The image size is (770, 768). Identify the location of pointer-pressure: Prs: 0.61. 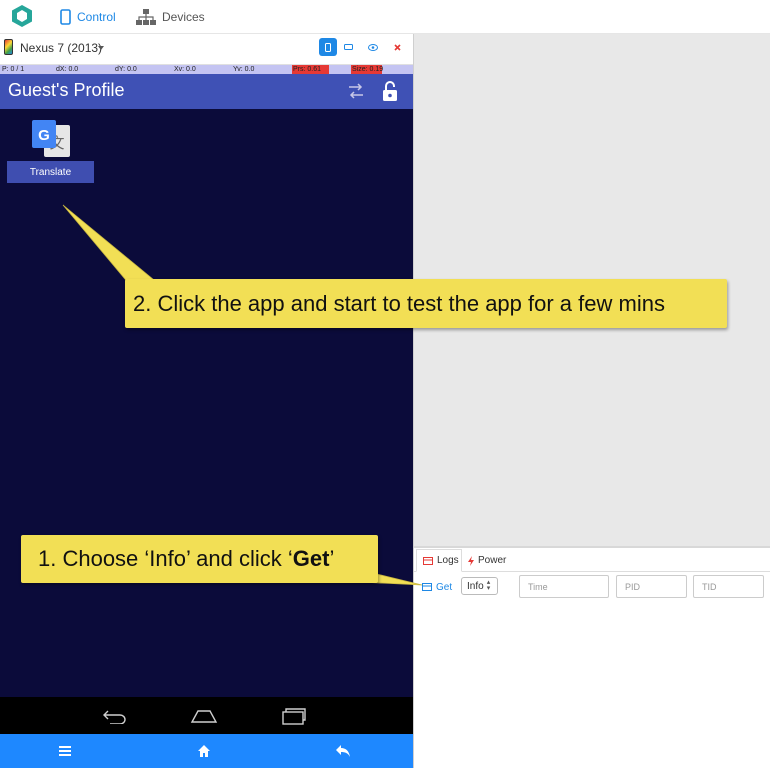
(310, 69).